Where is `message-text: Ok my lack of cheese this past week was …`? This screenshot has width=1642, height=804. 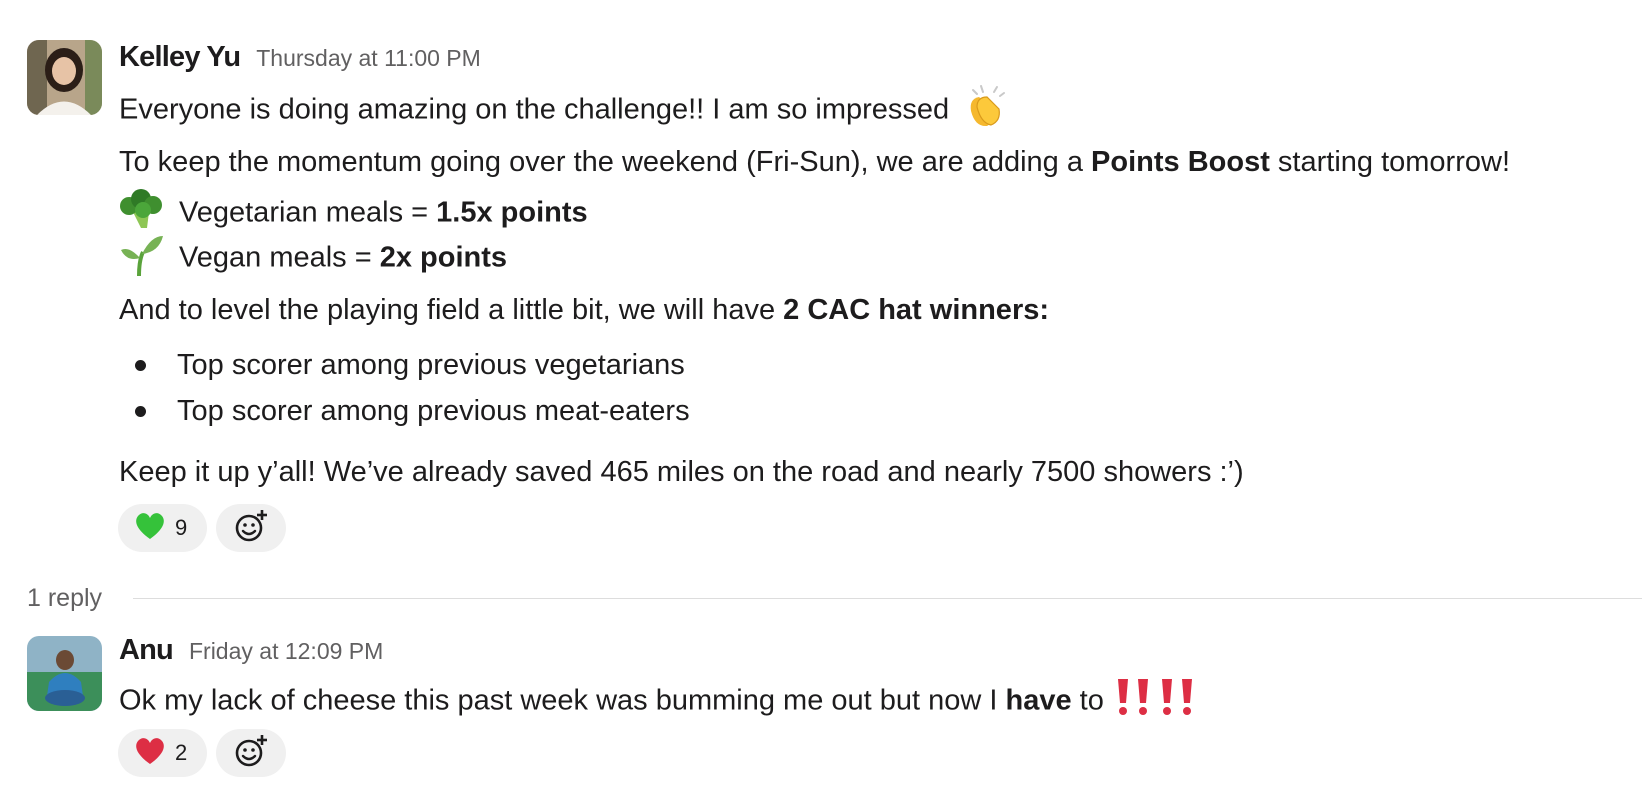 message-text: Ok my lack of cheese this past week was … is located at coordinates (659, 702).